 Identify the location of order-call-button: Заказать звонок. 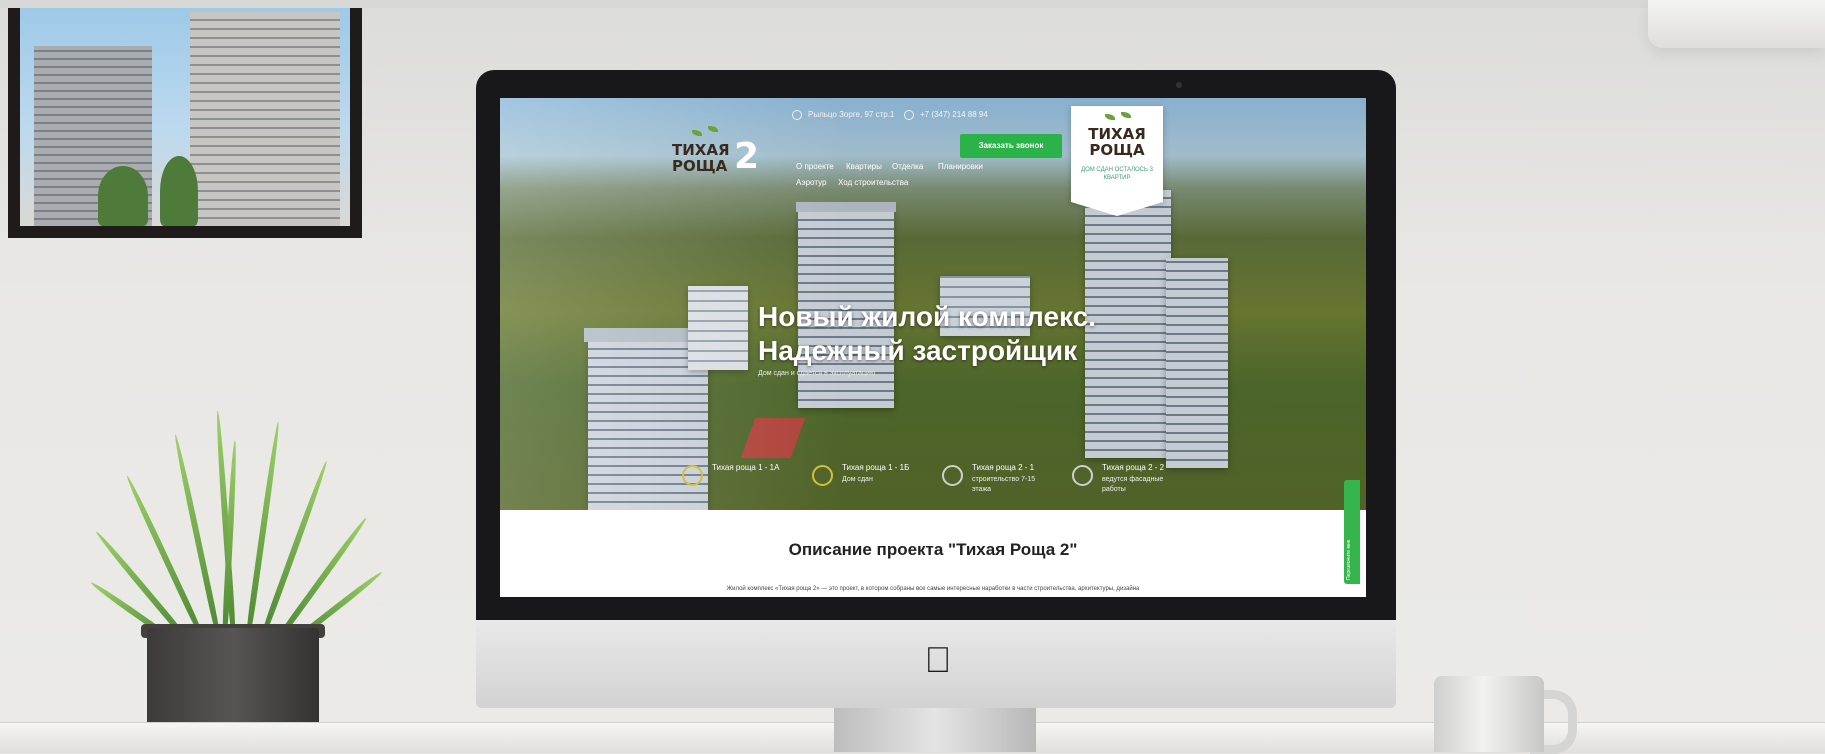
(1011, 146).